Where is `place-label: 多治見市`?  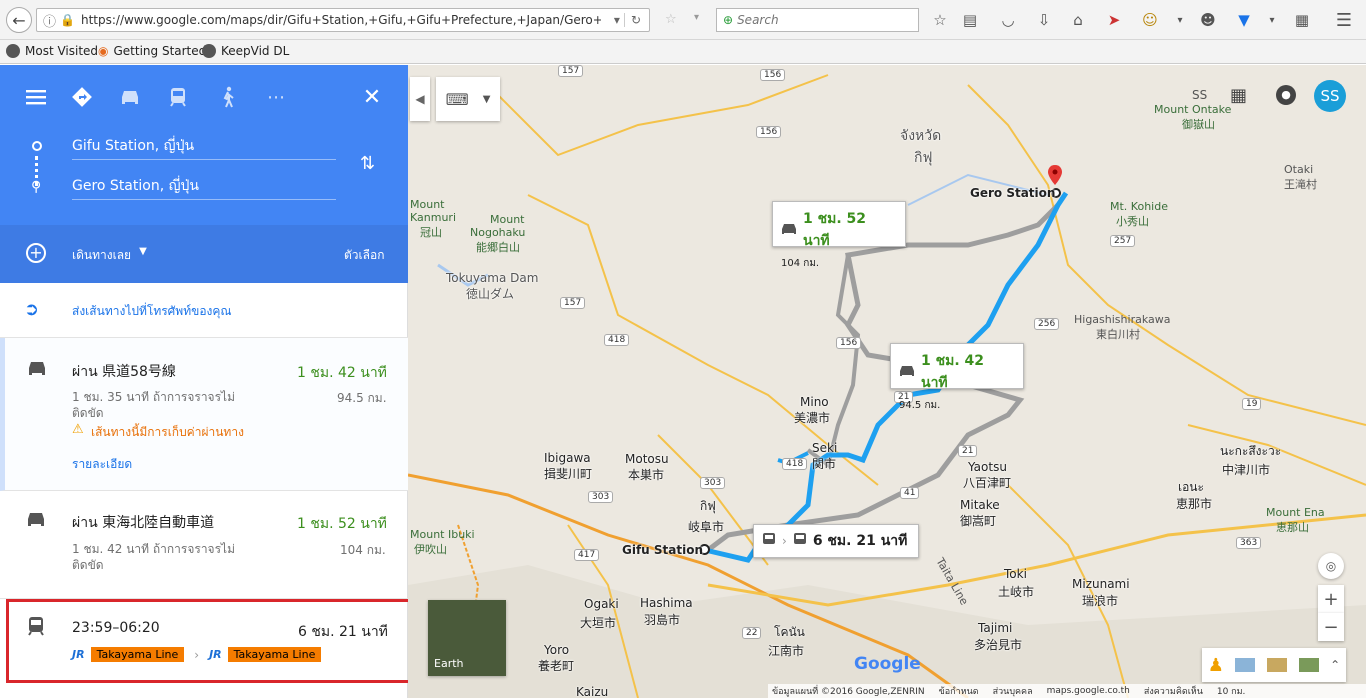 place-label: 多治見市 is located at coordinates (998, 645).